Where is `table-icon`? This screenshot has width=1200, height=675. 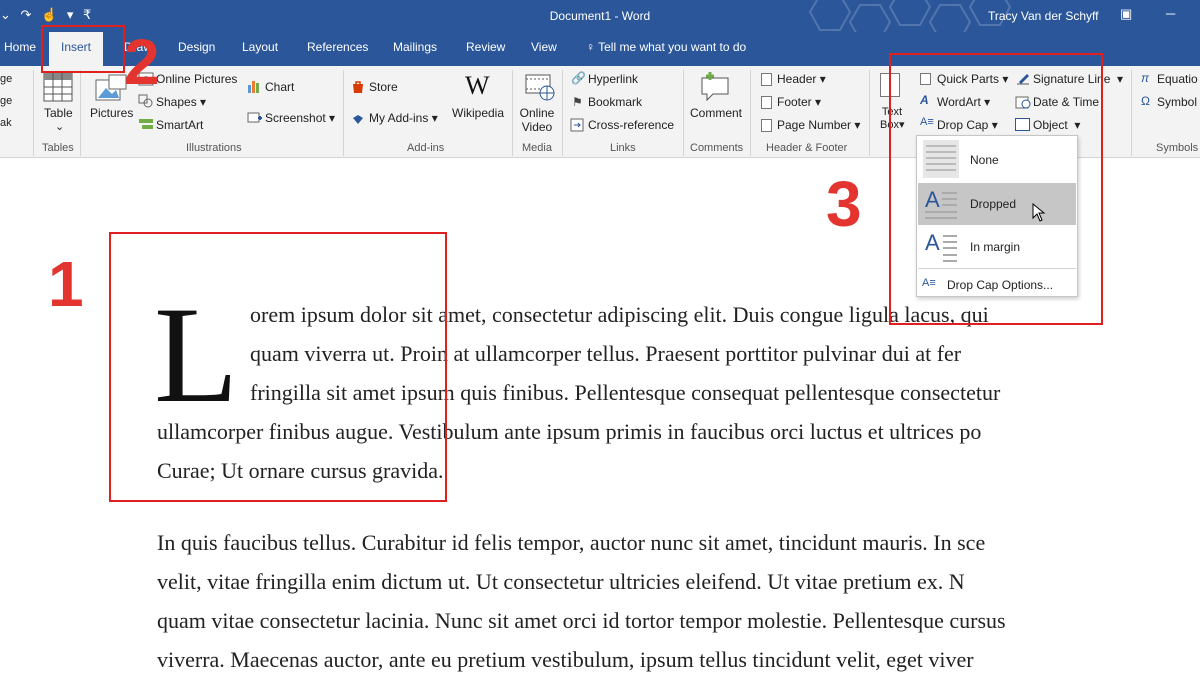
table-icon is located at coordinates (58, 87).